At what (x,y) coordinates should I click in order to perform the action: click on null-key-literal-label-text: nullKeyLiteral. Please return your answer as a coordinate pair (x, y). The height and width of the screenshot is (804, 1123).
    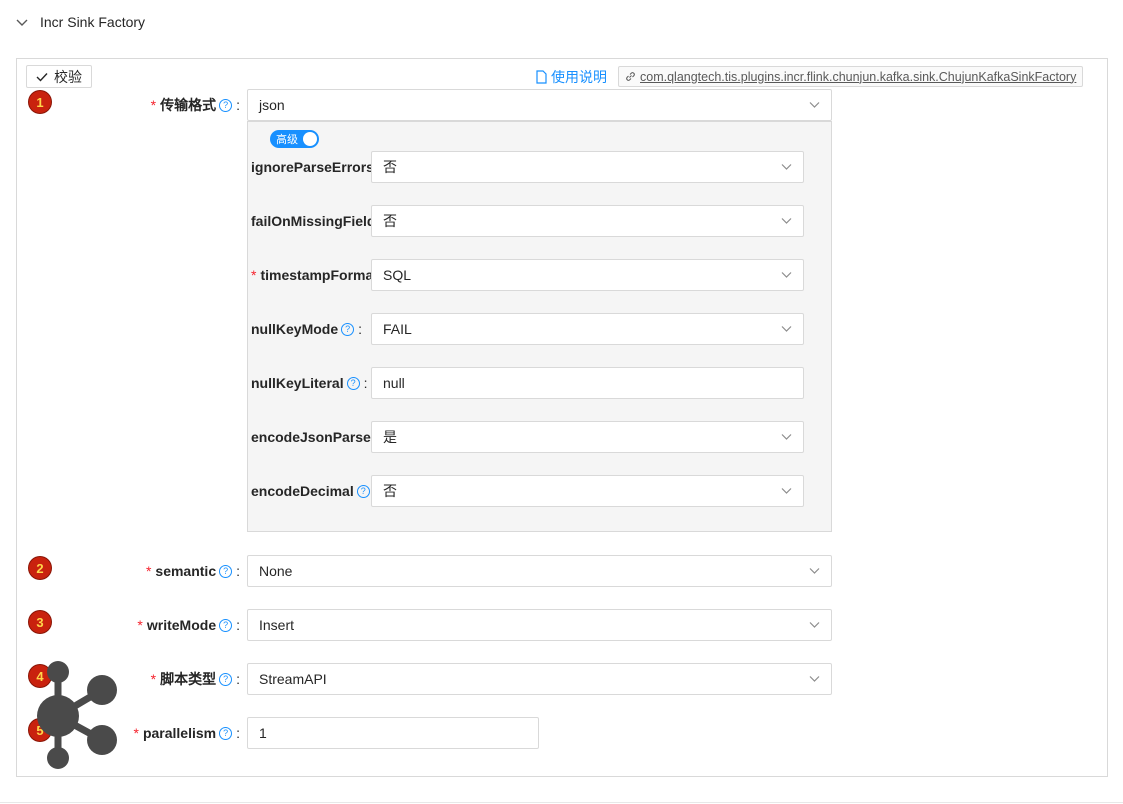
    Looking at the image, I should click on (297, 383).